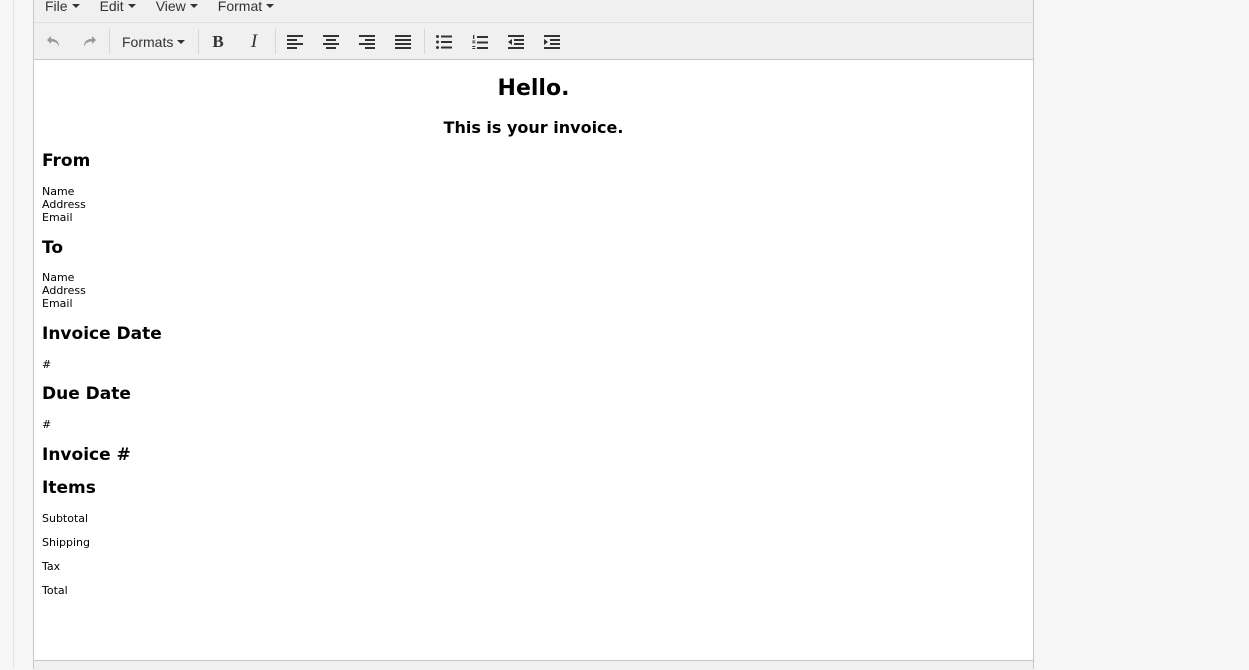 The image size is (1249, 670). What do you see at coordinates (64, 290) in the screenshot?
I see `to-address: Address` at bounding box center [64, 290].